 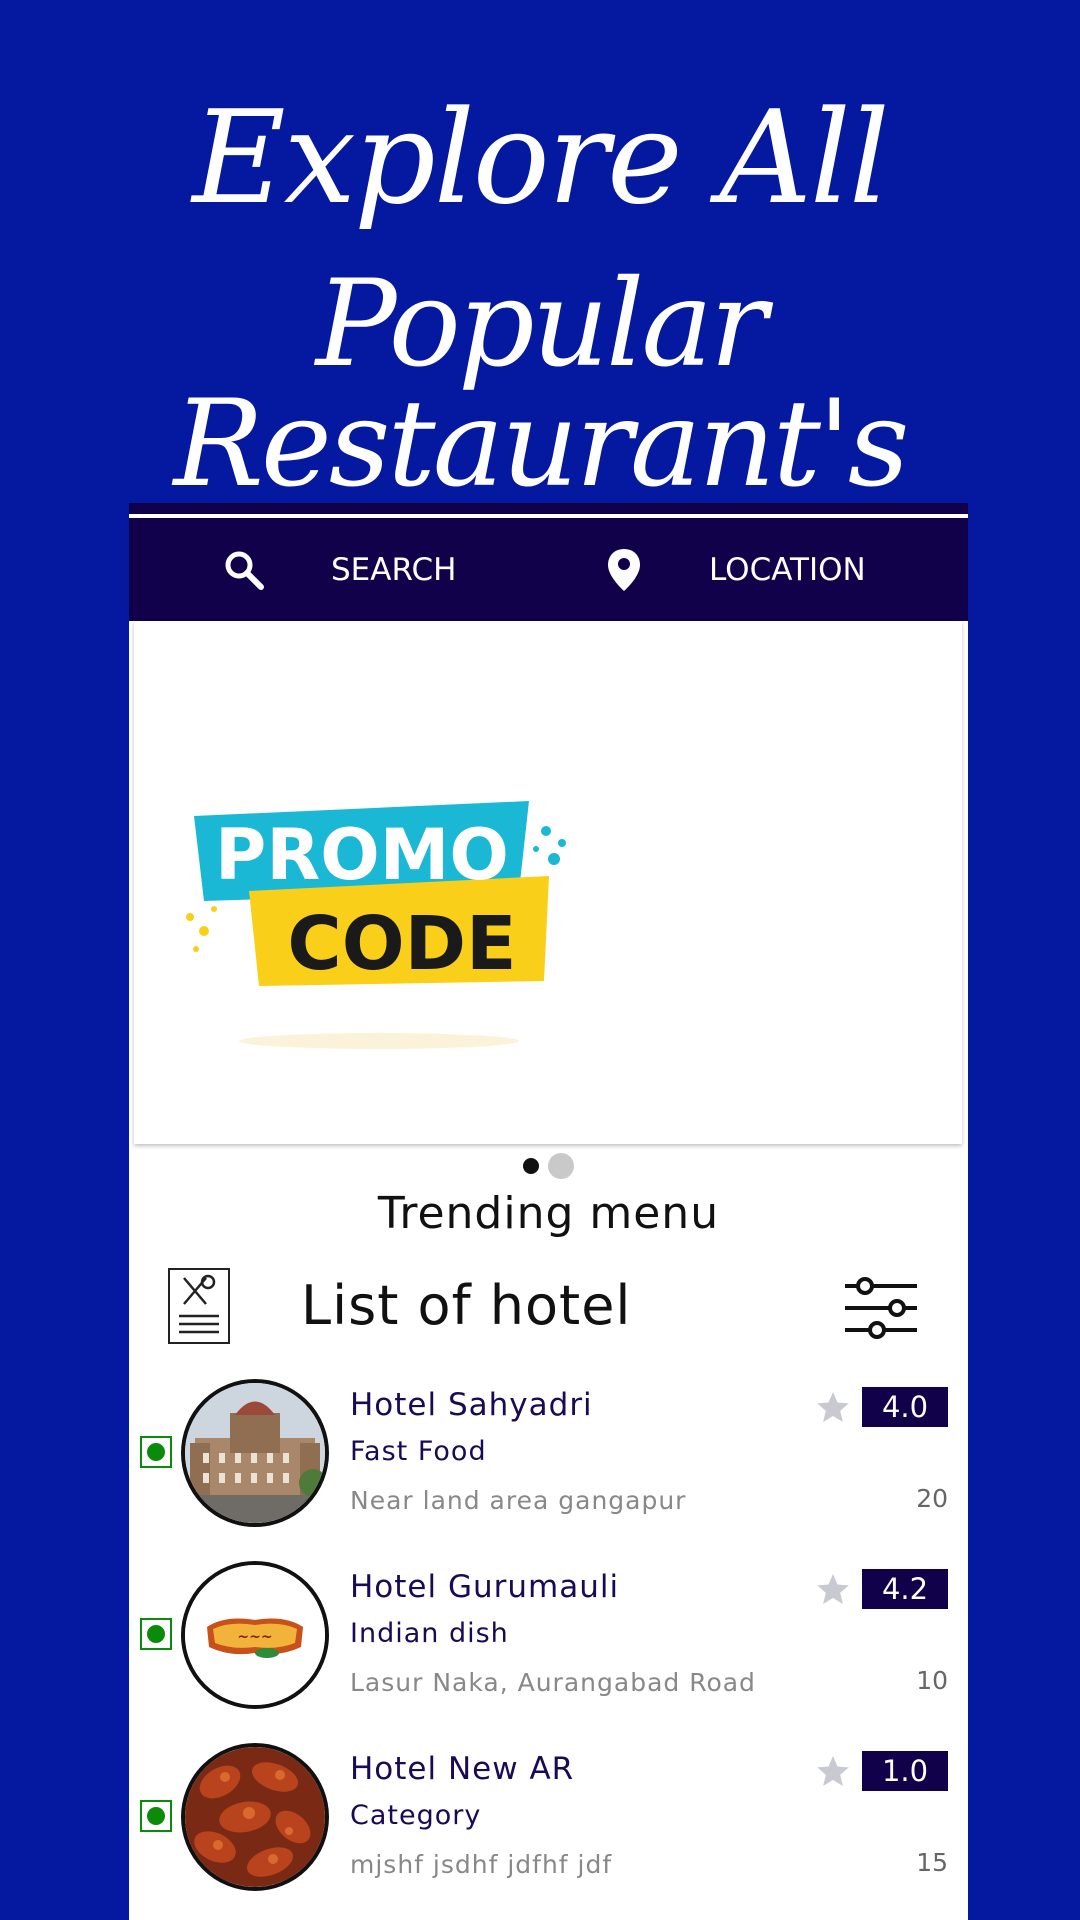 What do you see at coordinates (932, 1498) in the screenshot?
I see `hotel-count: 20` at bounding box center [932, 1498].